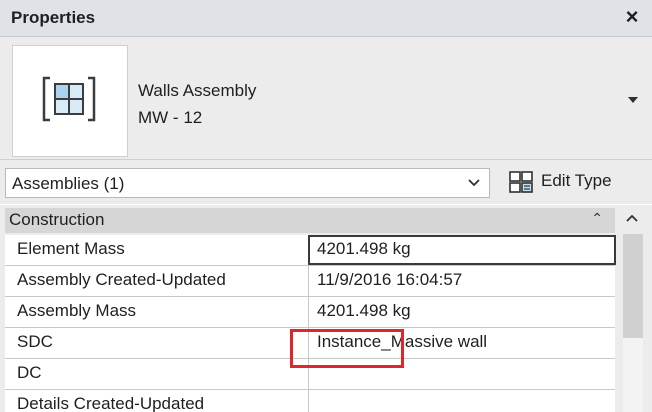  Describe the element at coordinates (170, 117) in the screenshot. I see `type-name-label: MW - 12` at that location.